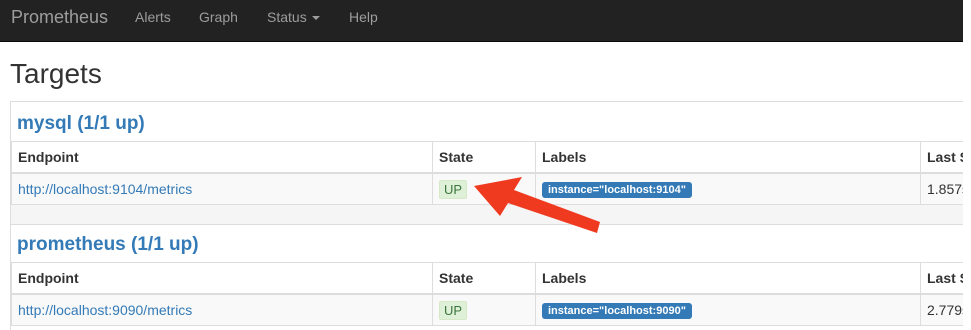 This screenshot has width=971, height=330. What do you see at coordinates (363, 17) in the screenshot?
I see `nav-help: Help` at bounding box center [363, 17].